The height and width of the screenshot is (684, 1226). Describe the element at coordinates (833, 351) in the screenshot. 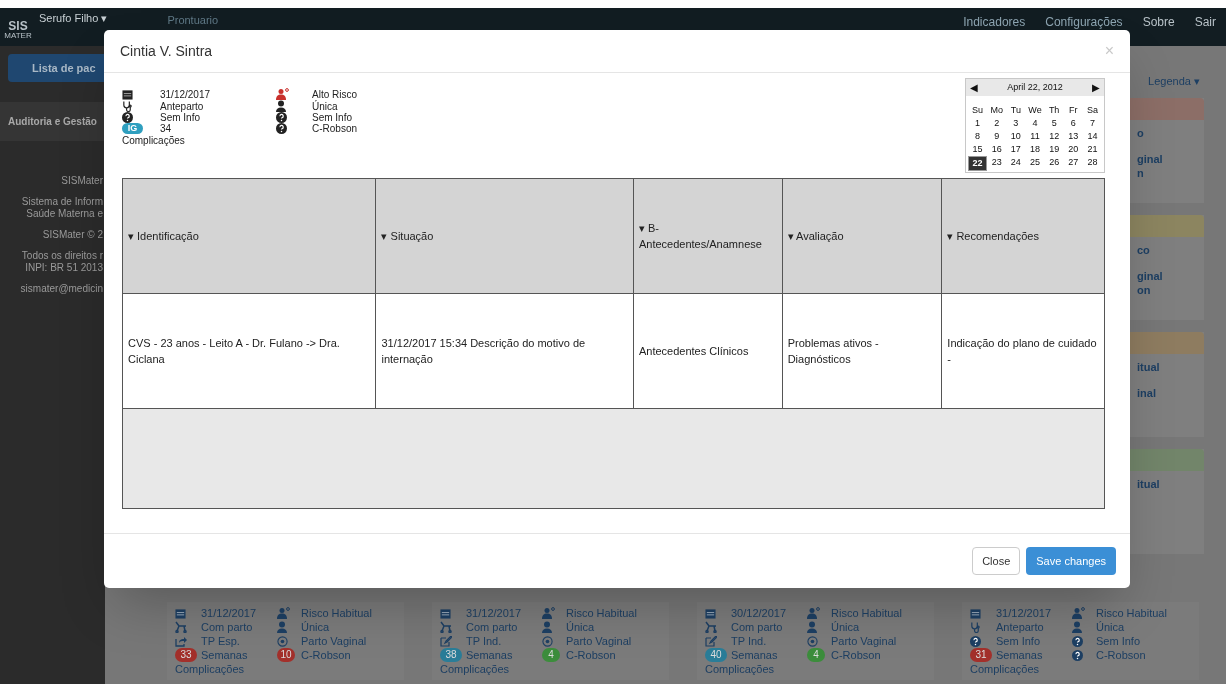

I see `table-cell-text: Problemas ativos - Diagnósticos` at that location.